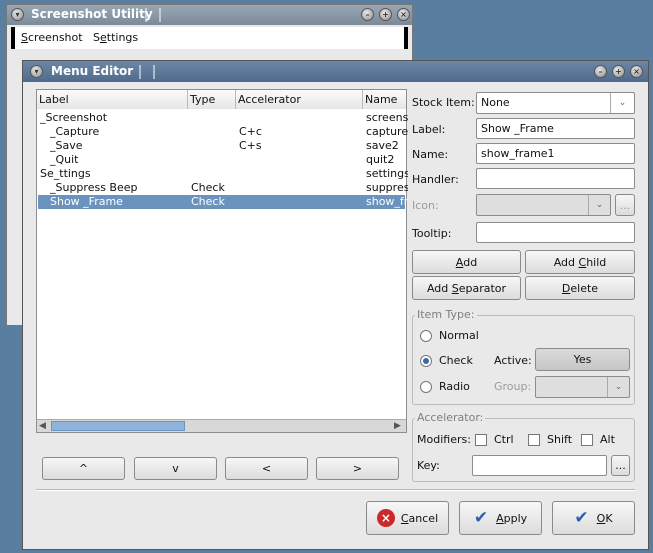  What do you see at coordinates (221, 160) in the screenshot?
I see `tree-row: _Quit quit2` at bounding box center [221, 160].